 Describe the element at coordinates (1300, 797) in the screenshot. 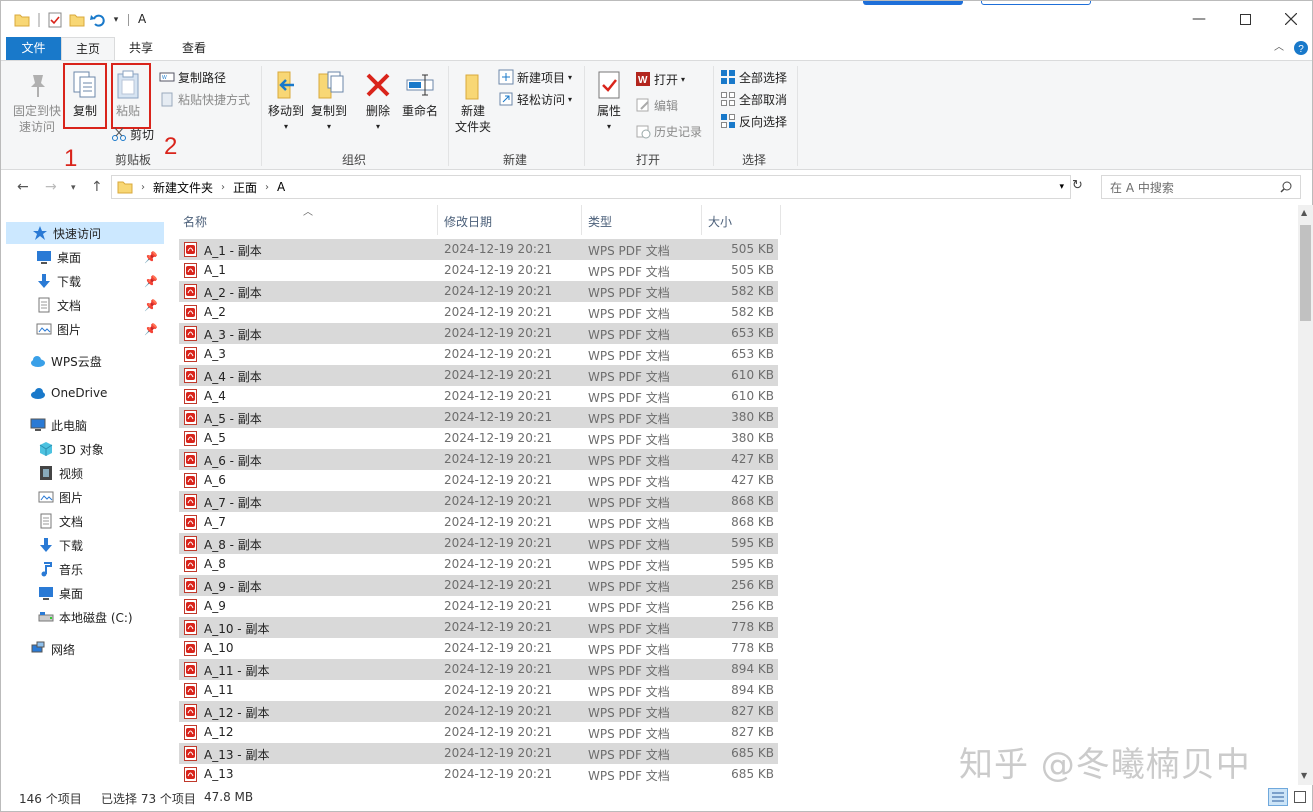

I see `large-icons-view-icon` at that location.